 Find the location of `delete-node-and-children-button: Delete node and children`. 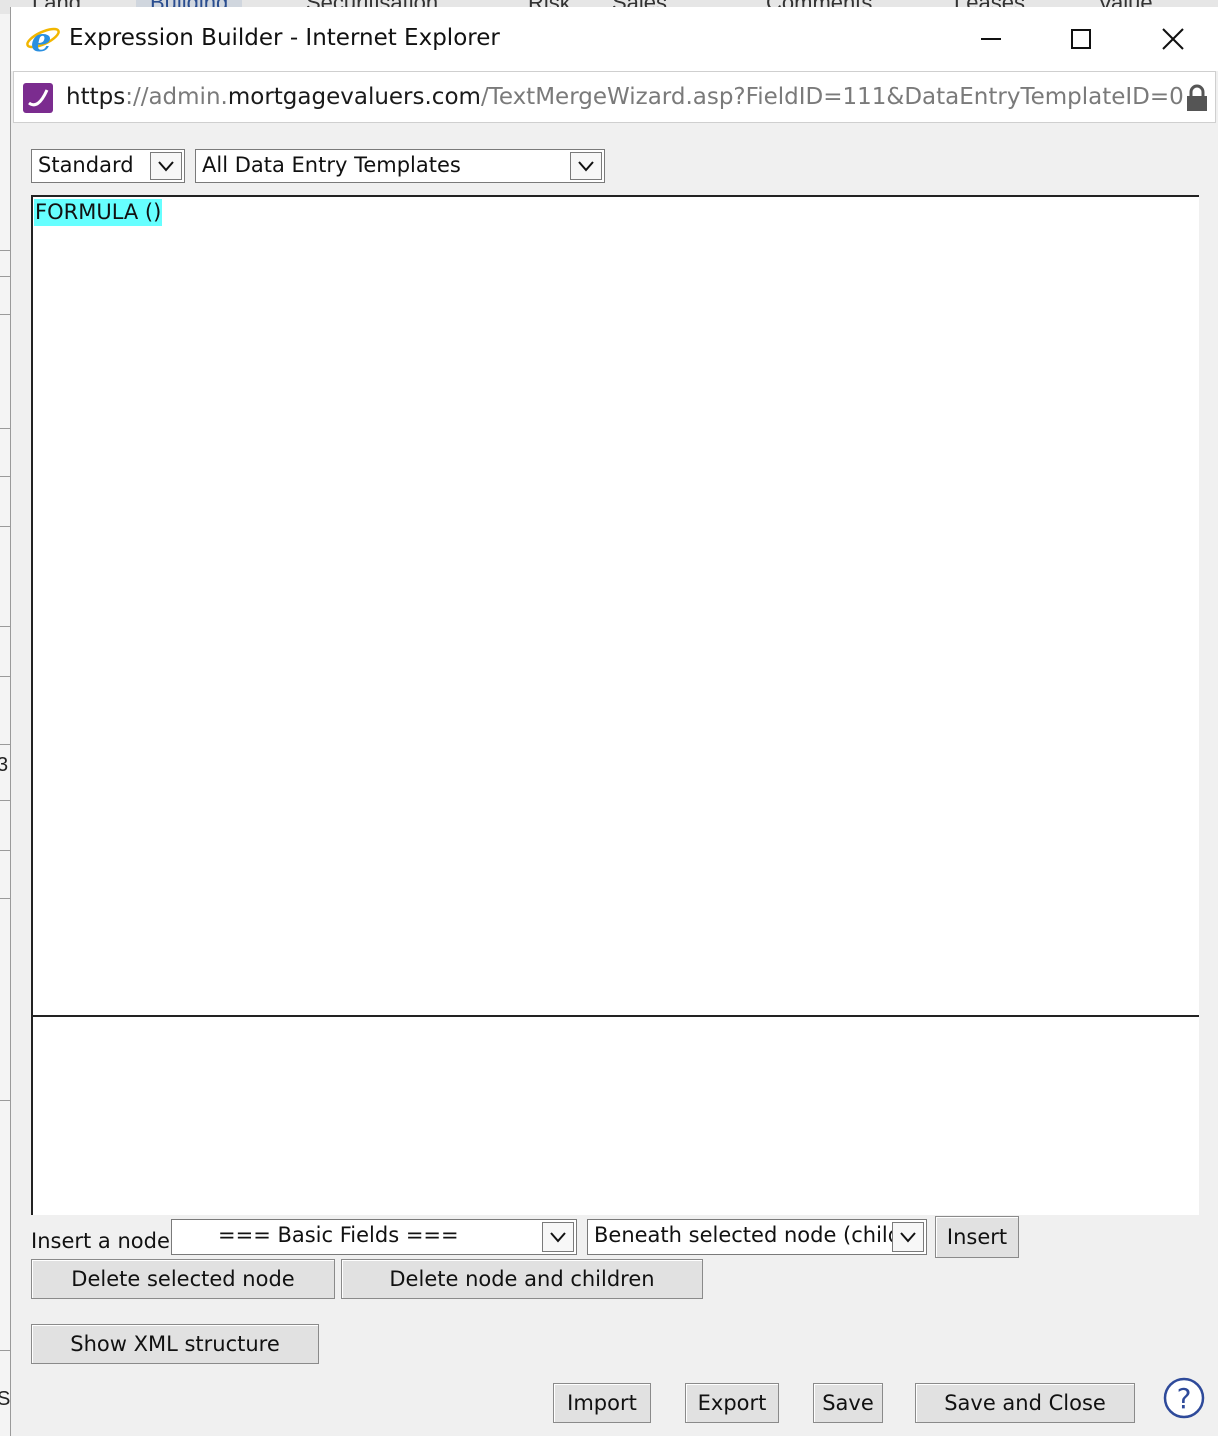

delete-node-and-children-button: Delete node and children is located at coordinates (522, 1279).